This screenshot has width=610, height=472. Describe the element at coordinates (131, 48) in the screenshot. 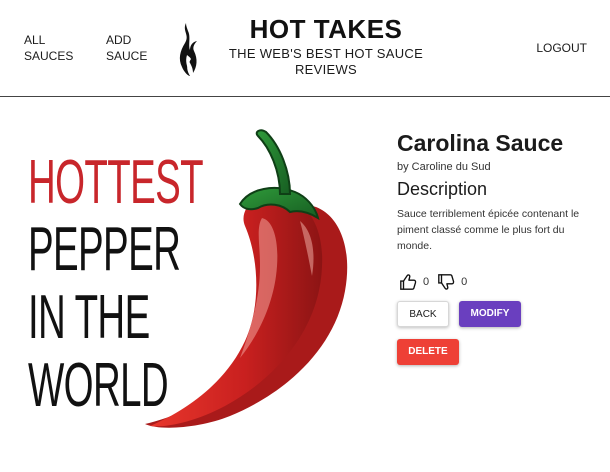

I see `nav-add-sauce-link: ADD SAUCE` at that location.